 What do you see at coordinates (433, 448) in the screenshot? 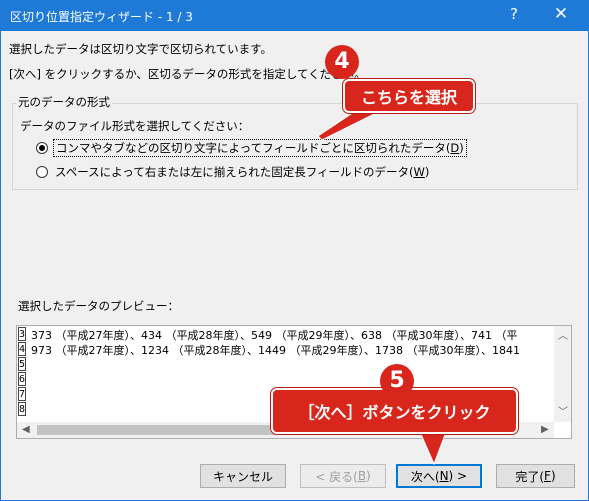
I see `step5-pointer` at bounding box center [433, 448].